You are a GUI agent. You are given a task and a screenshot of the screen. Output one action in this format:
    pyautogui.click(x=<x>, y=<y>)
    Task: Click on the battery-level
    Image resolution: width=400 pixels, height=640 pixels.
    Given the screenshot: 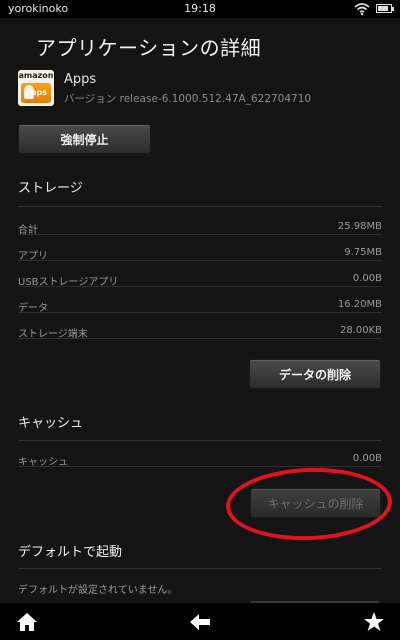 What is the action you would take?
    pyautogui.click(x=383, y=8)
    